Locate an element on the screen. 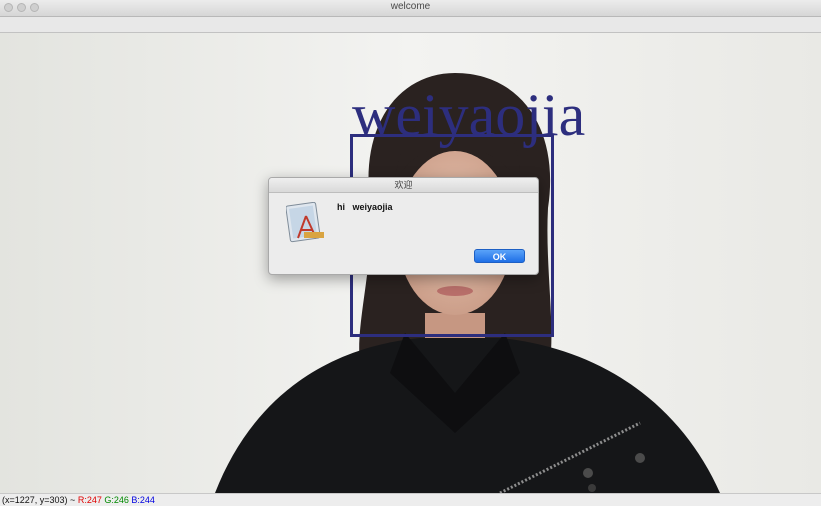 The width and height of the screenshot is (821, 506). cursor-coords: (x=1227, y=303) ~ is located at coordinates (39, 500).